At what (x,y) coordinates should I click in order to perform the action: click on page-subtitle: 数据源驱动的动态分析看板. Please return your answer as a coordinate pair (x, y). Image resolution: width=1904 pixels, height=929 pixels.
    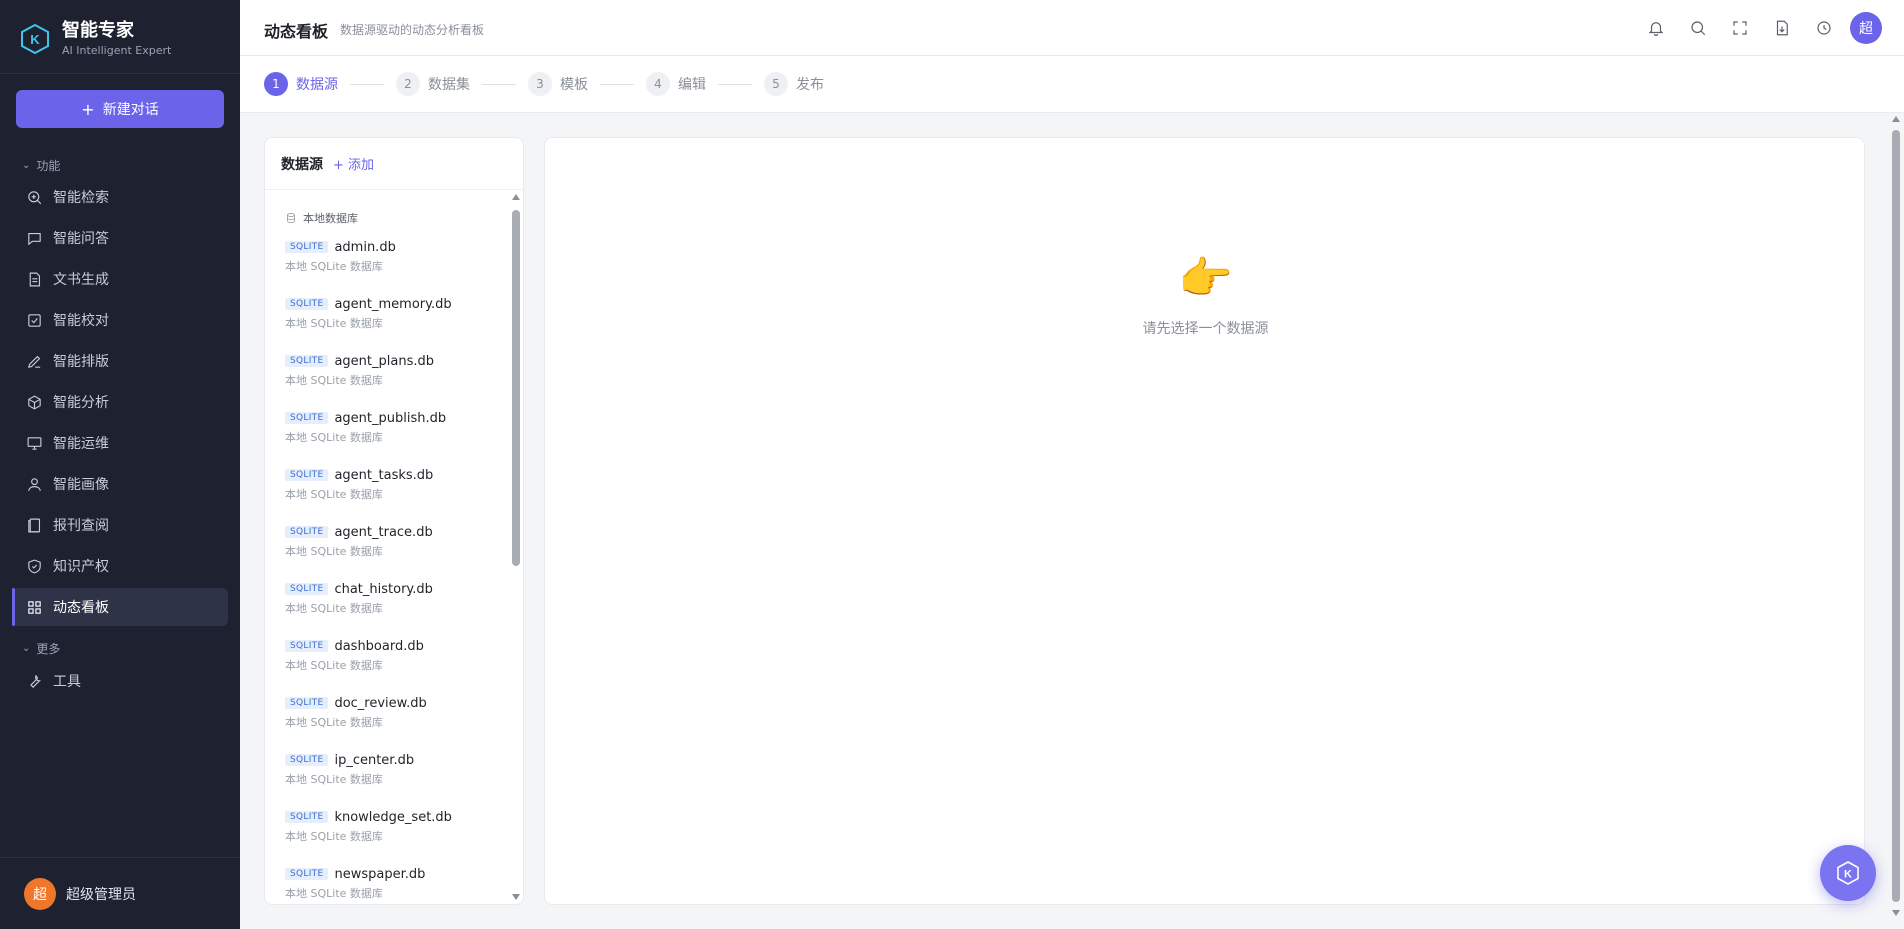
    Looking at the image, I should click on (412, 30).